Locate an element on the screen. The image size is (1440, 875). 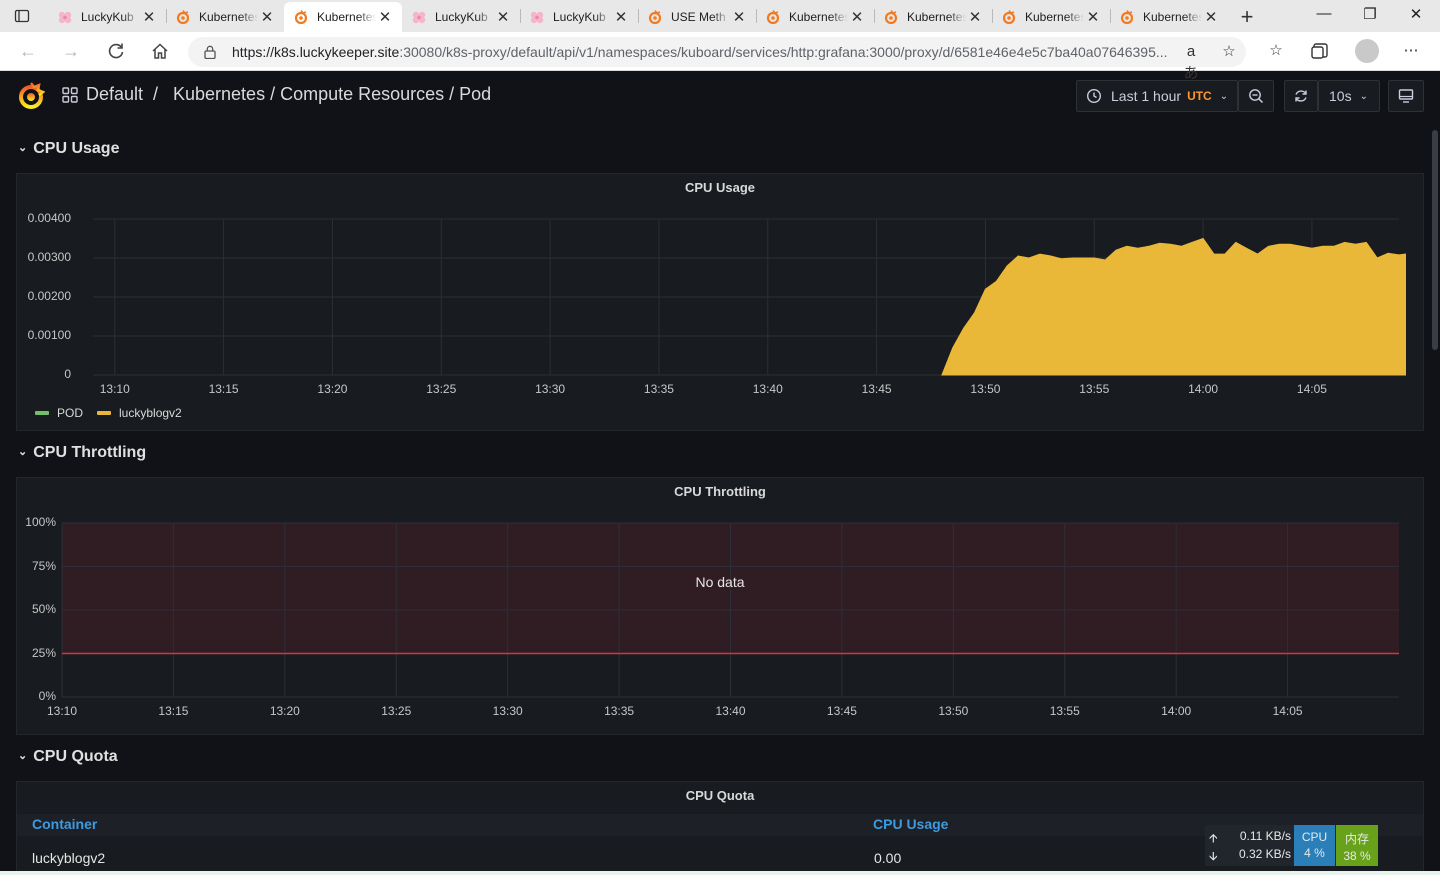
column-header-container: Container is located at coordinates (64, 824).